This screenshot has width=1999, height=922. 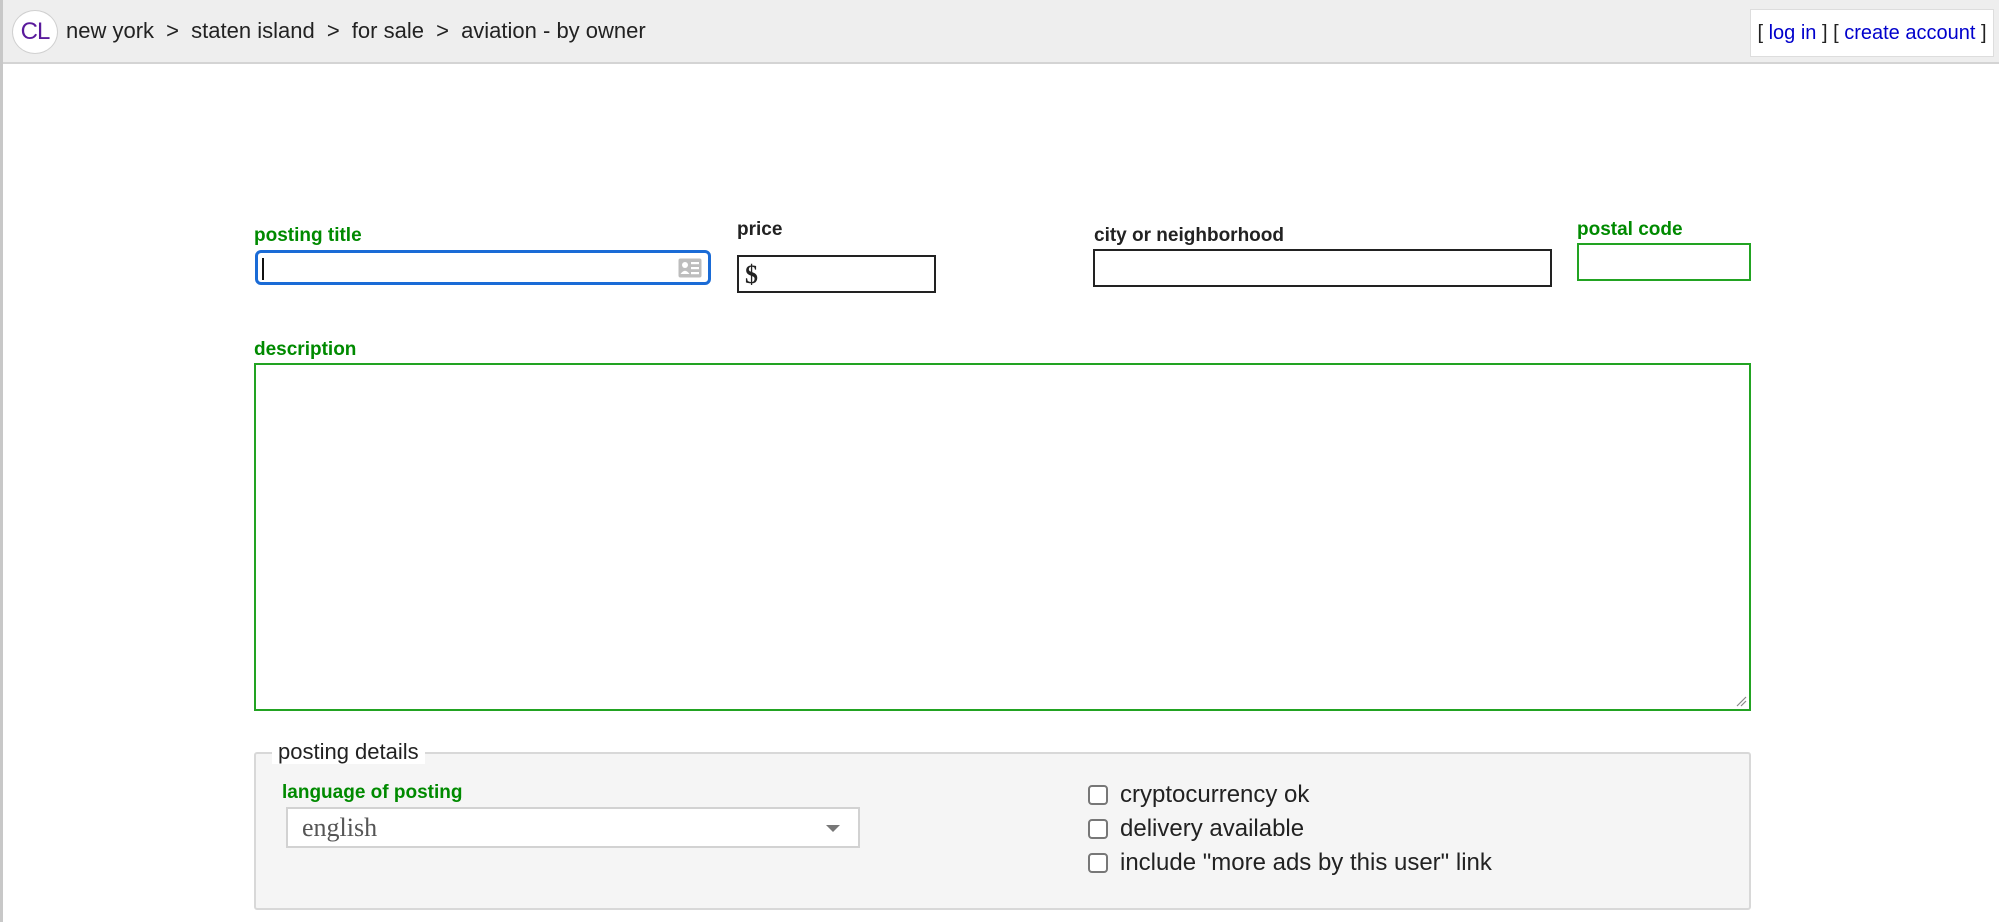 I want to click on contact-card-icon, so click(x=690, y=268).